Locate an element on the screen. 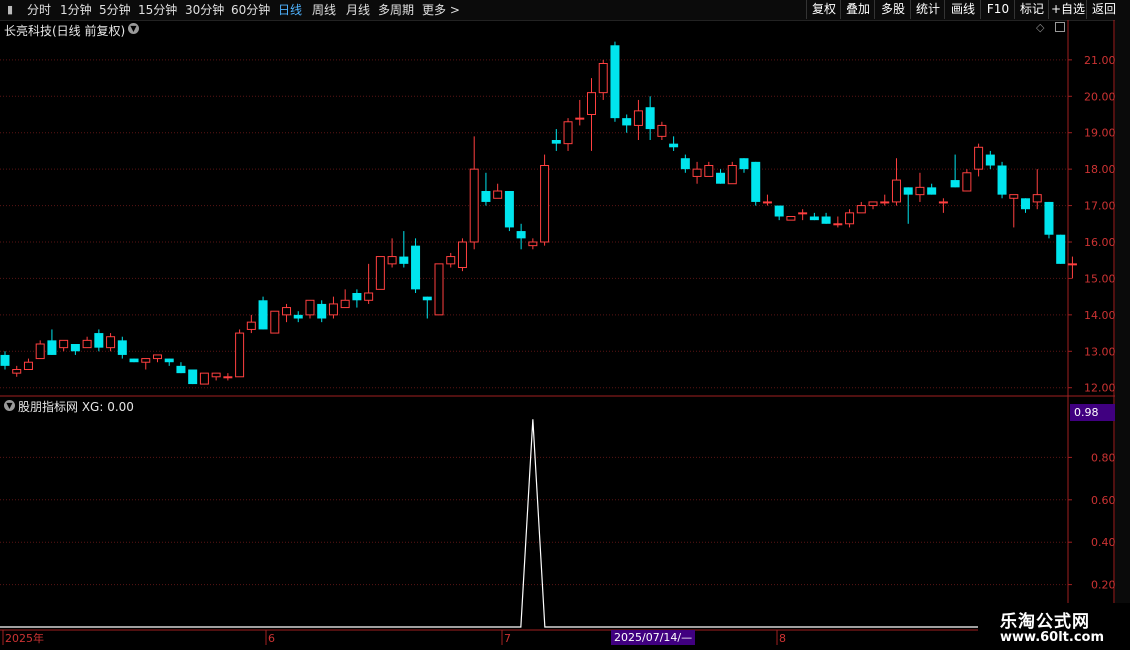 This screenshot has width=1130, height=650. chevron-down-icon: ▼ is located at coordinates (9, 405).